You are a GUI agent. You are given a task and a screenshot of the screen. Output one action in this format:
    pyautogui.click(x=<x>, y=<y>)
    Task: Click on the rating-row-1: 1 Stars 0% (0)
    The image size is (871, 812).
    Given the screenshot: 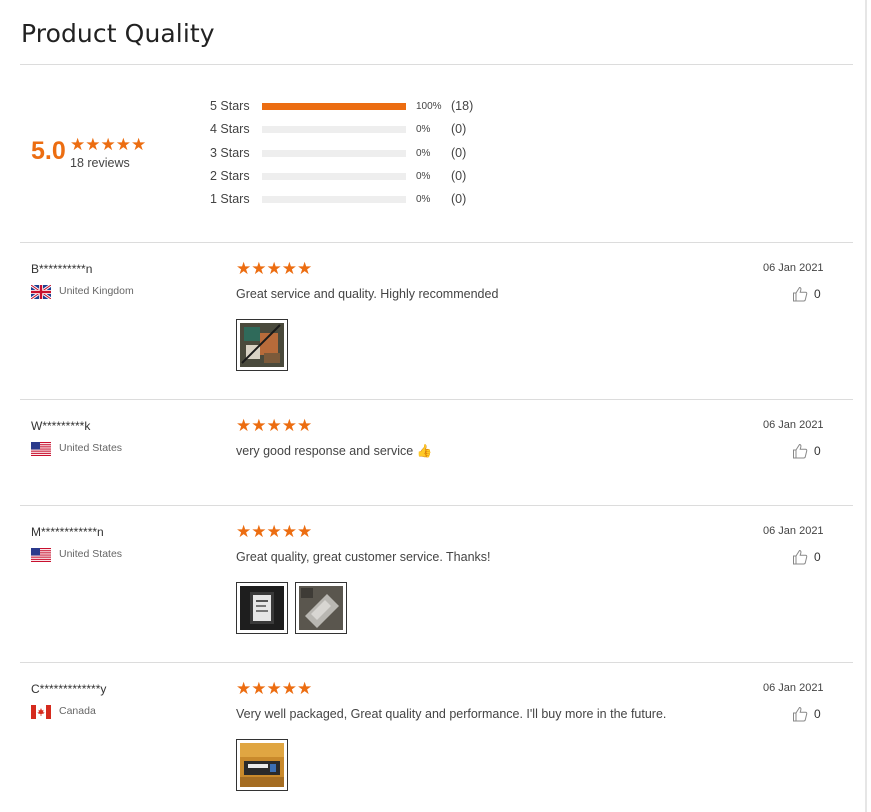 What is the action you would take?
    pyautogui.click(x=350, y=200)
    